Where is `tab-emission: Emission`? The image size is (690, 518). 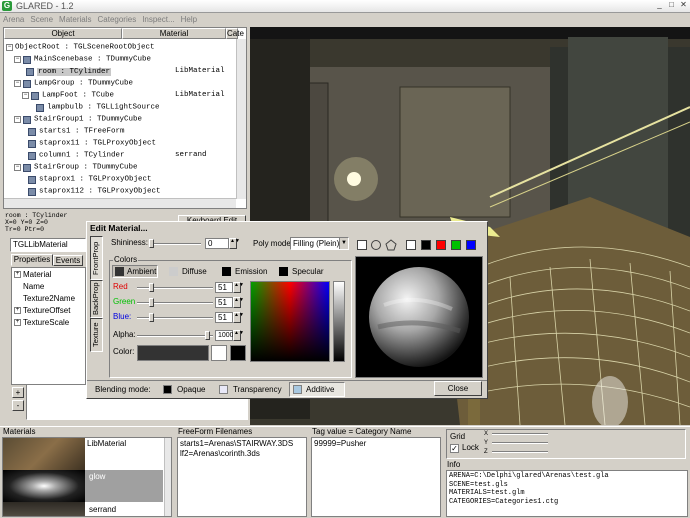
tab-emission: Emission is located at coordinates (245, 272).